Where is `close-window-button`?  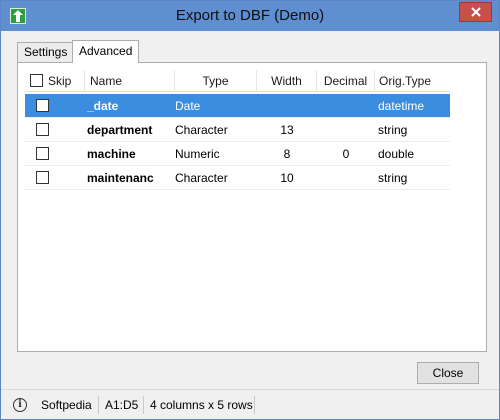
close-window-button is located at coordinates (475, 12).